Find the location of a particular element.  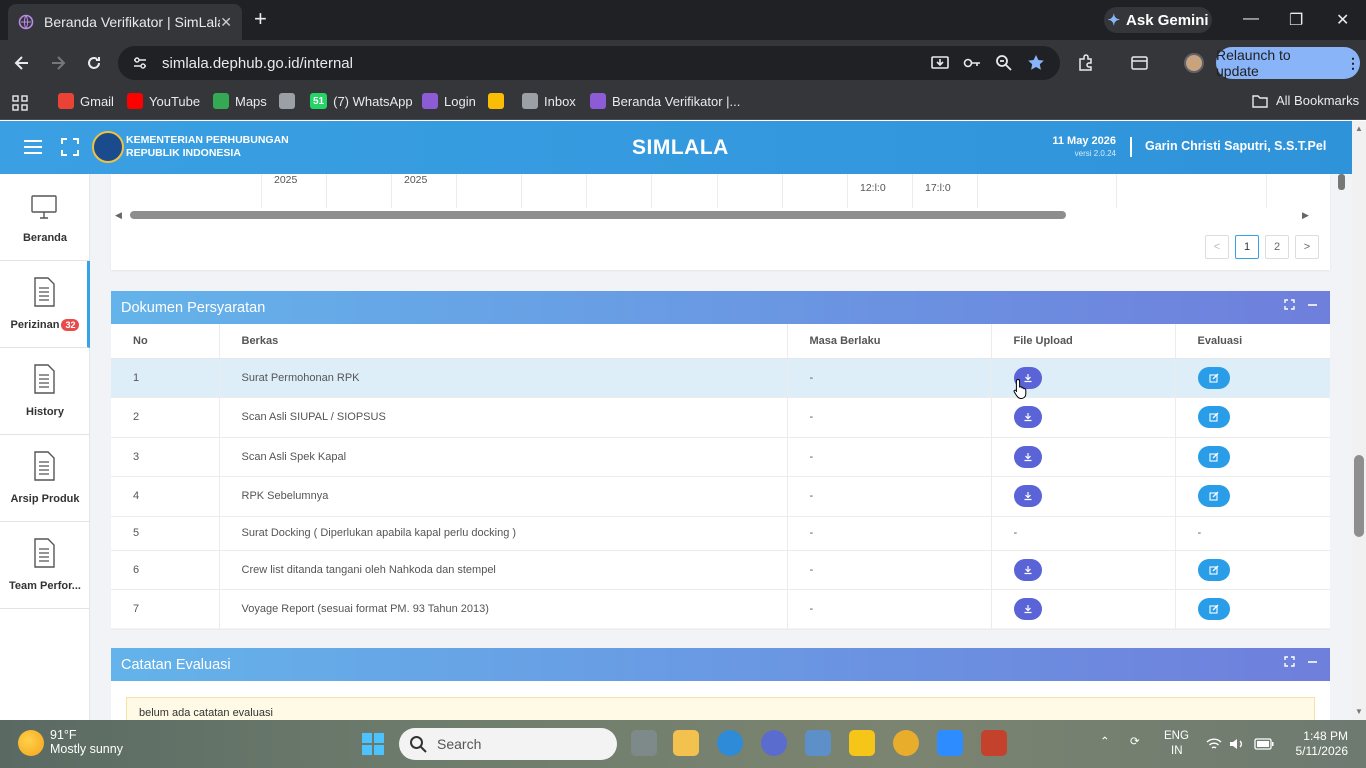

chrome-menu-icon: ⋮ is located at coordinates (1353, 63).